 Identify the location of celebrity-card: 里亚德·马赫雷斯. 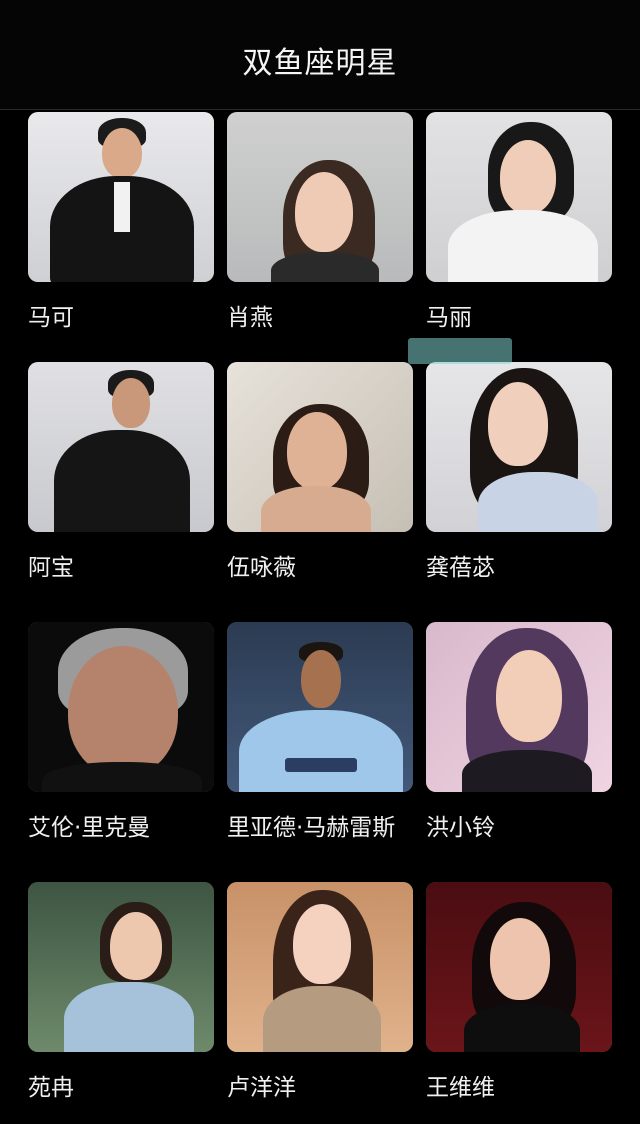
(320, 732).